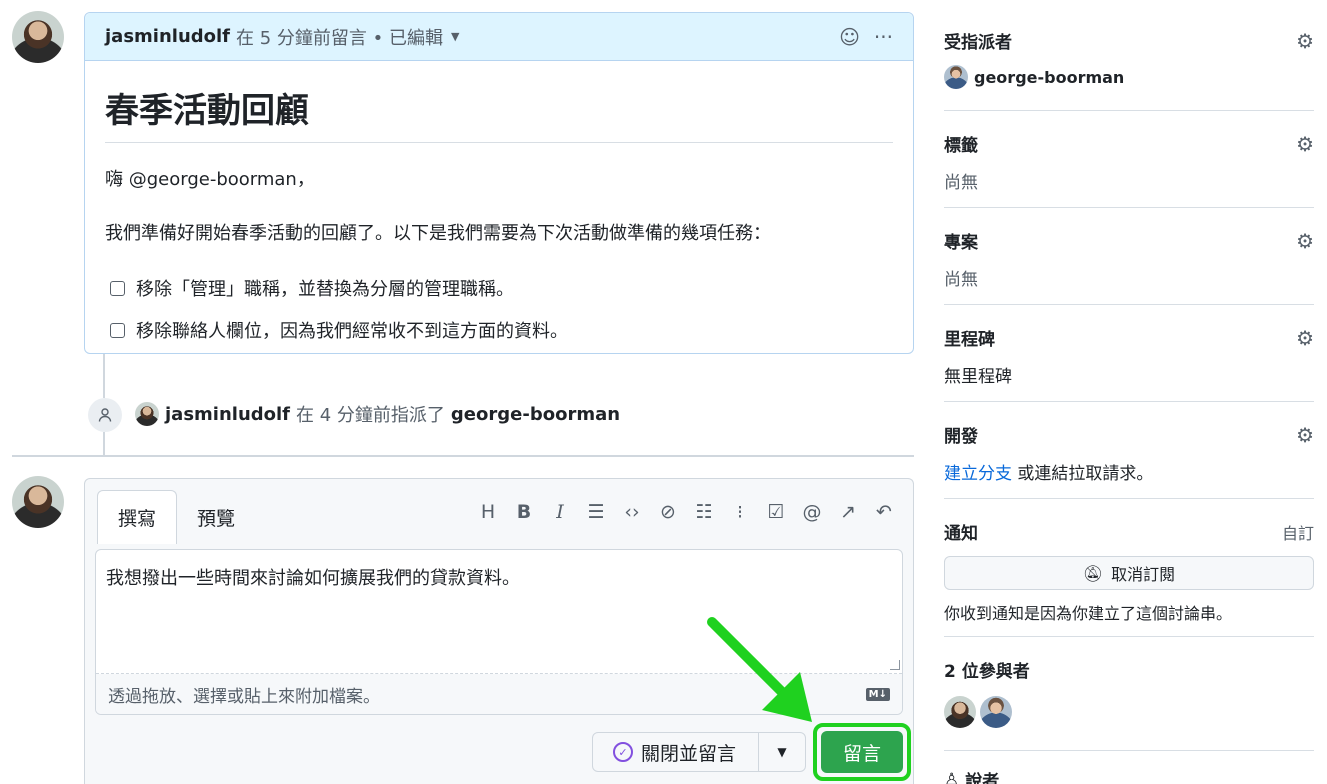 This screenshot has width=1327, height=784. I want to click on link-icon: ⊘, so click(668, 512).